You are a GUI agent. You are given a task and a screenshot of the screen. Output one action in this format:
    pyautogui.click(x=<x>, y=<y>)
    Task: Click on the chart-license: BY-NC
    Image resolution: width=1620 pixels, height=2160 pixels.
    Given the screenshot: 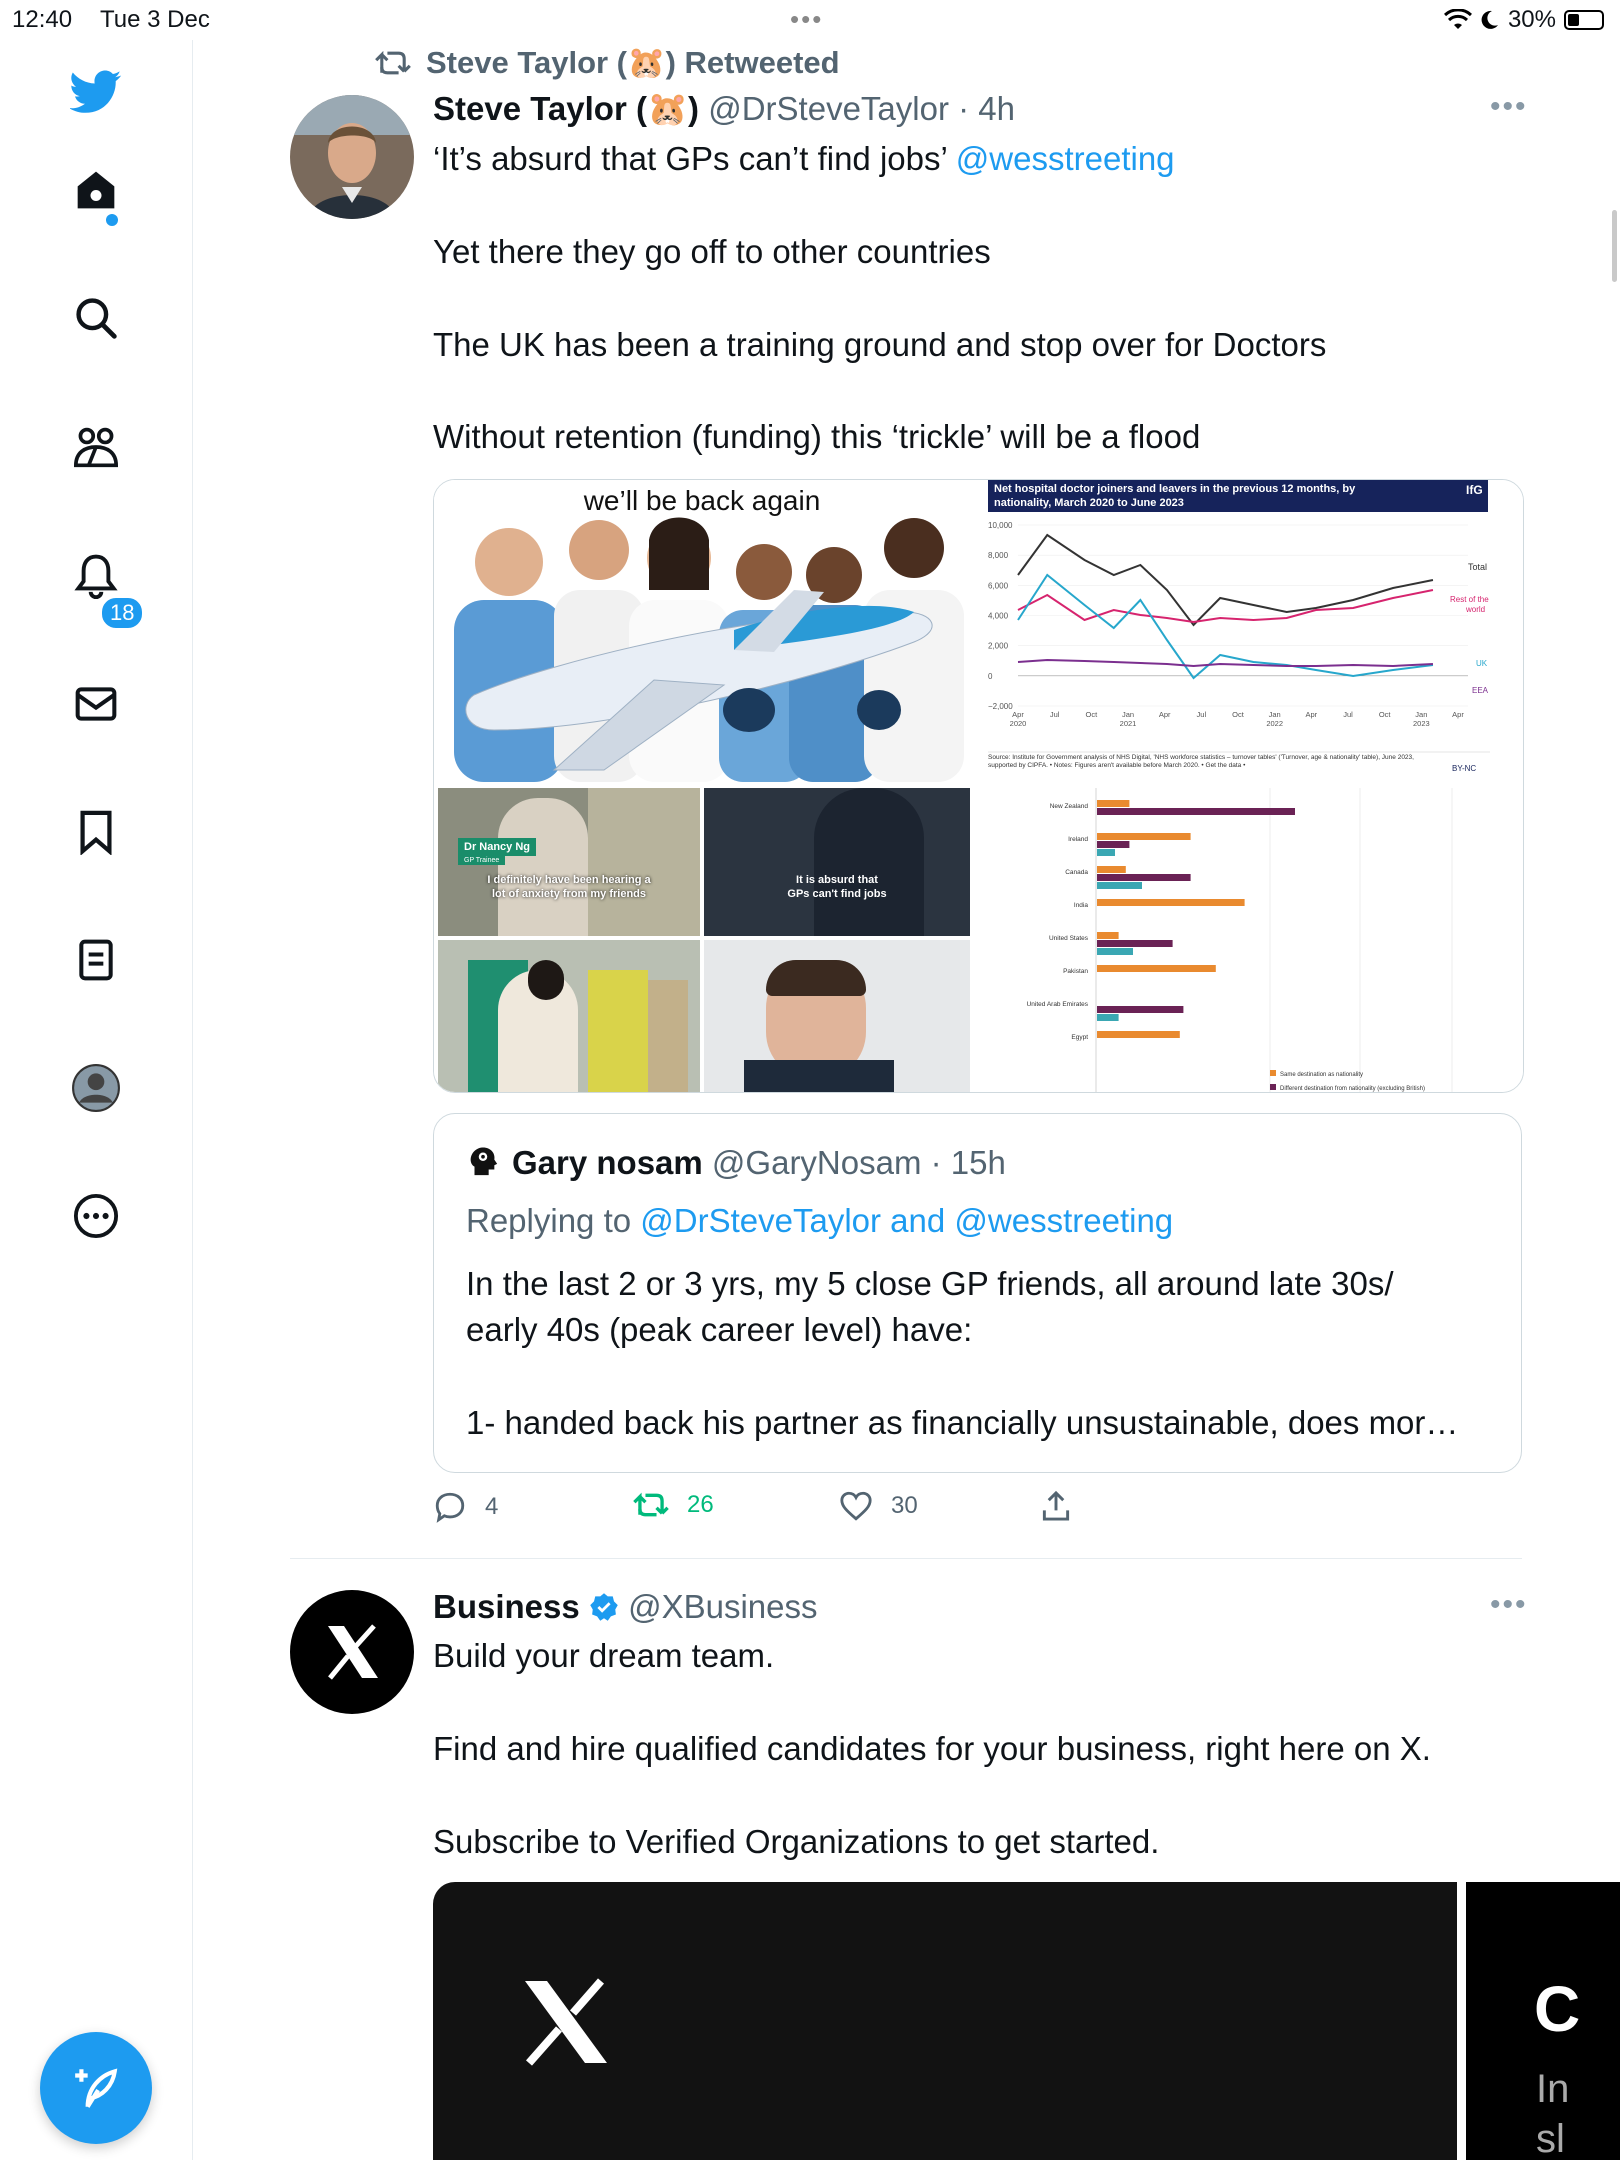 What is the action you would take?
    pyautogui.click(x=1464, y=768)
    